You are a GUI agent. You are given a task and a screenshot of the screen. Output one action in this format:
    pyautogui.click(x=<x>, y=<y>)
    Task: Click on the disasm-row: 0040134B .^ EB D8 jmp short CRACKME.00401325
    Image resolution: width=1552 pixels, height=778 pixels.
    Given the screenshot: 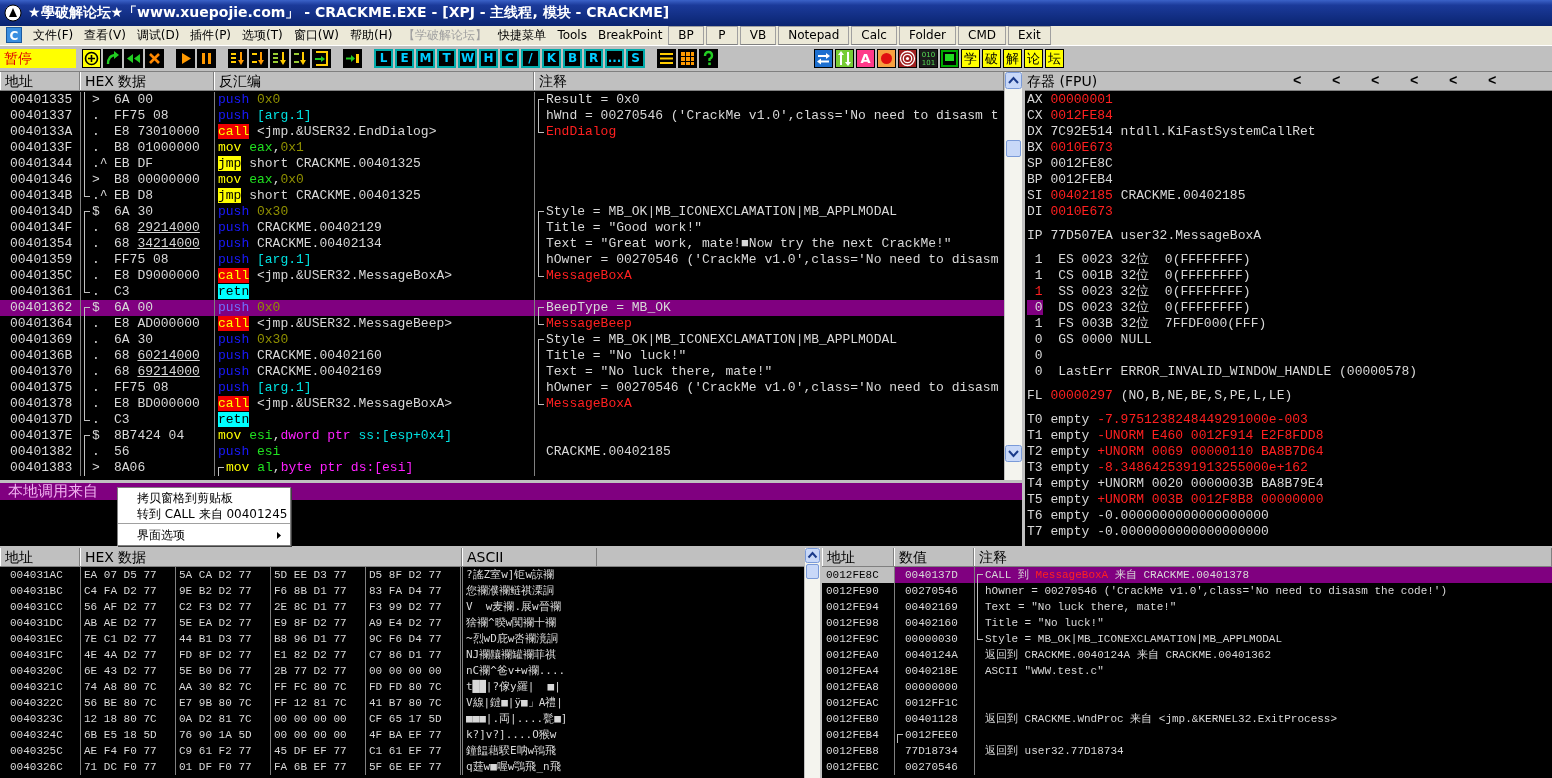 What is the action you would take?
    pyautogui.click(x=502, y=196)
    